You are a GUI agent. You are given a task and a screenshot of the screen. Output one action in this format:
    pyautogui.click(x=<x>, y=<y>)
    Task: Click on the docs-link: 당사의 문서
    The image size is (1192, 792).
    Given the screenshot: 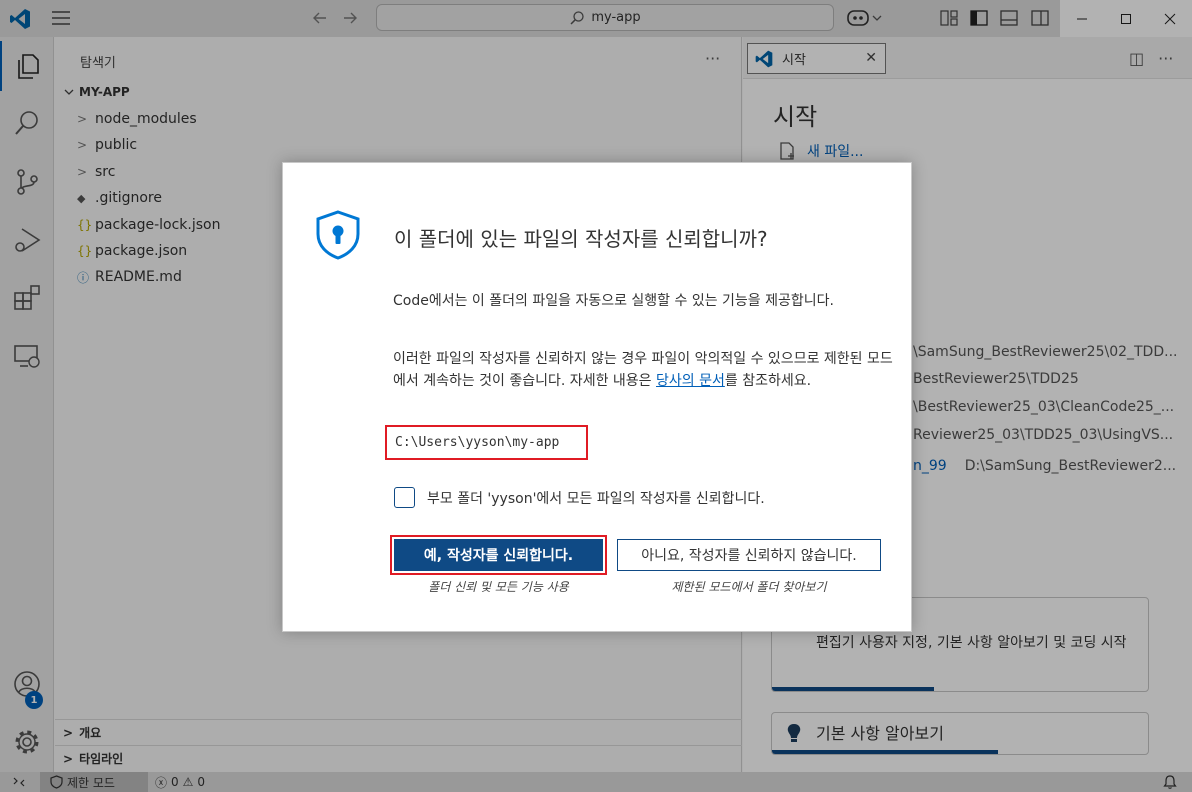 What is the action you would take?
    pyautogui.click(x=690, y=381)
    